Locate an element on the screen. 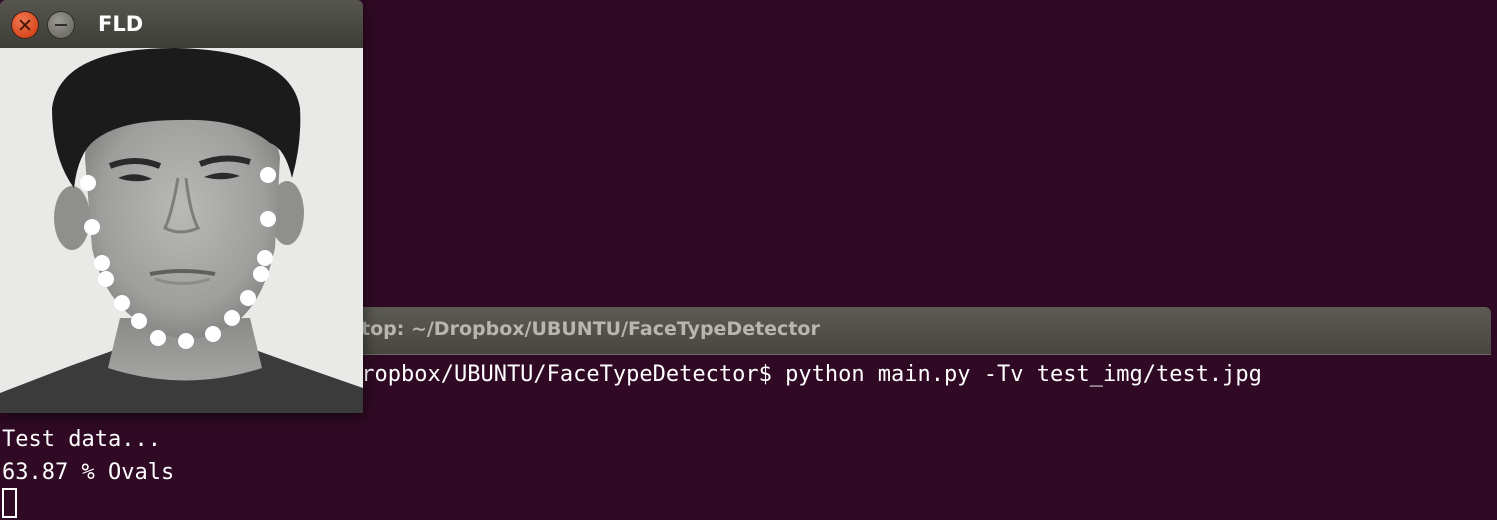 This screenshot has height=520, width=1497. terminal-title: top: ~/Dropbox/UBUNTU/FaceTypeDetector is located at coordinates (590, 329).